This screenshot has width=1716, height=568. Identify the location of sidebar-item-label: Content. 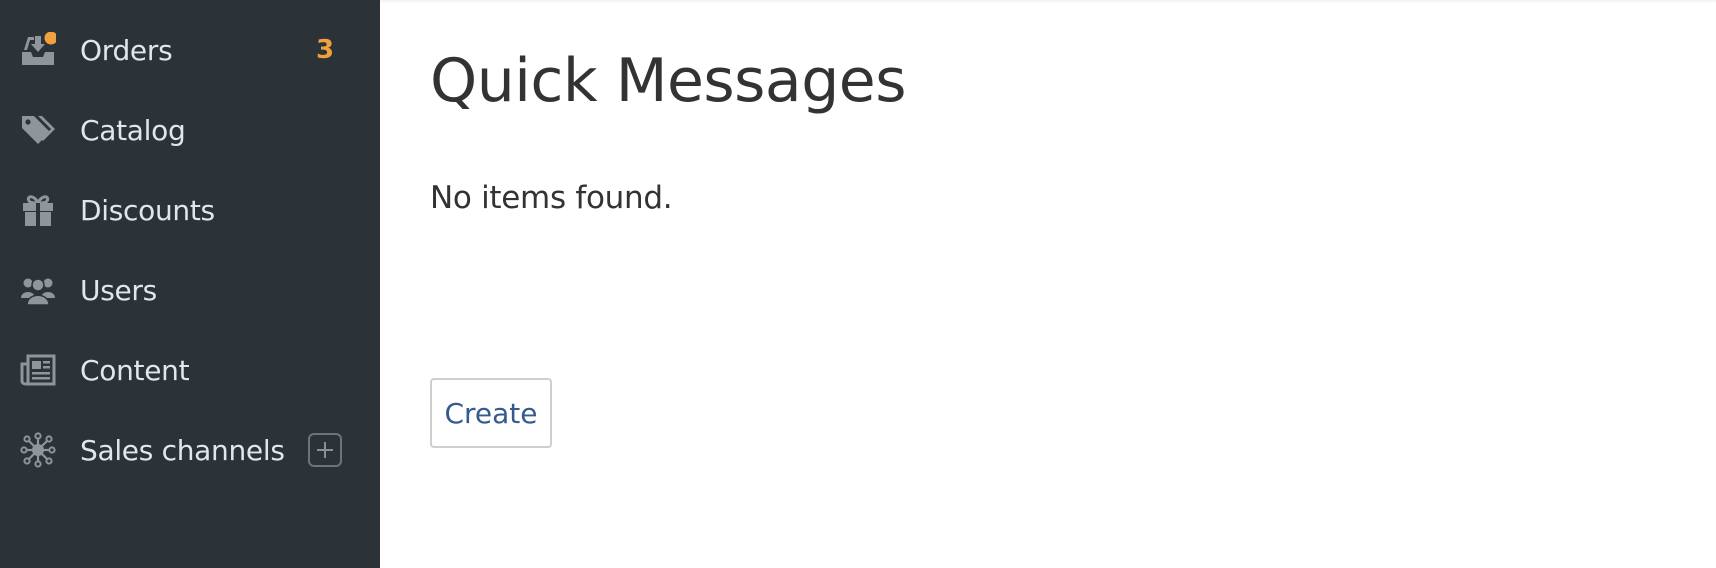
(135, 370).